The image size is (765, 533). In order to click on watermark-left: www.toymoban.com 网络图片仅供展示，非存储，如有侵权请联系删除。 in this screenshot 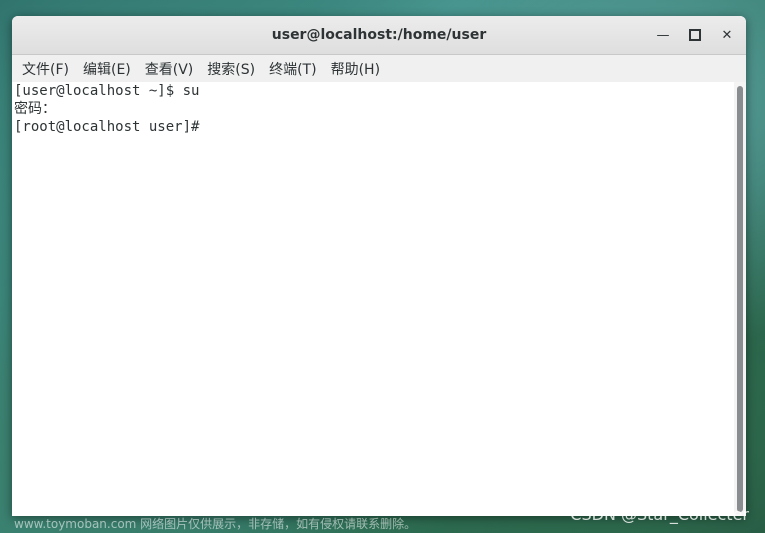, I will do `click(215, 524)`.